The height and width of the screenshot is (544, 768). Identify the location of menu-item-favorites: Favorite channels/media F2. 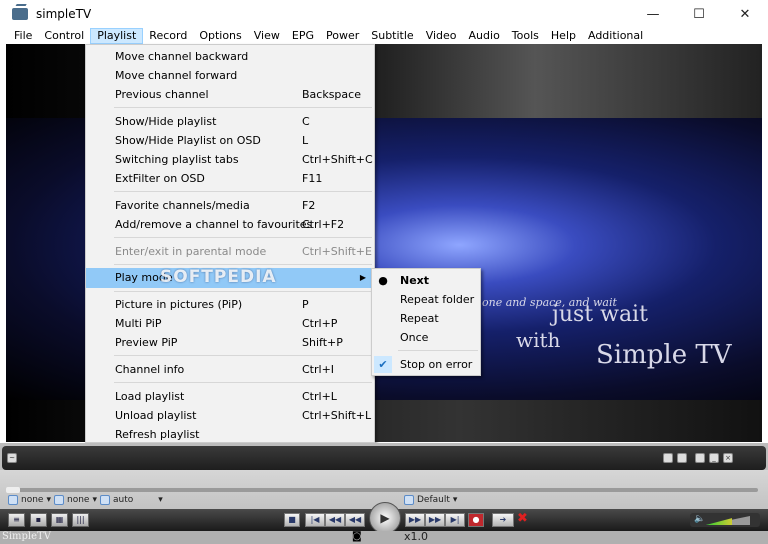
(230, 205).